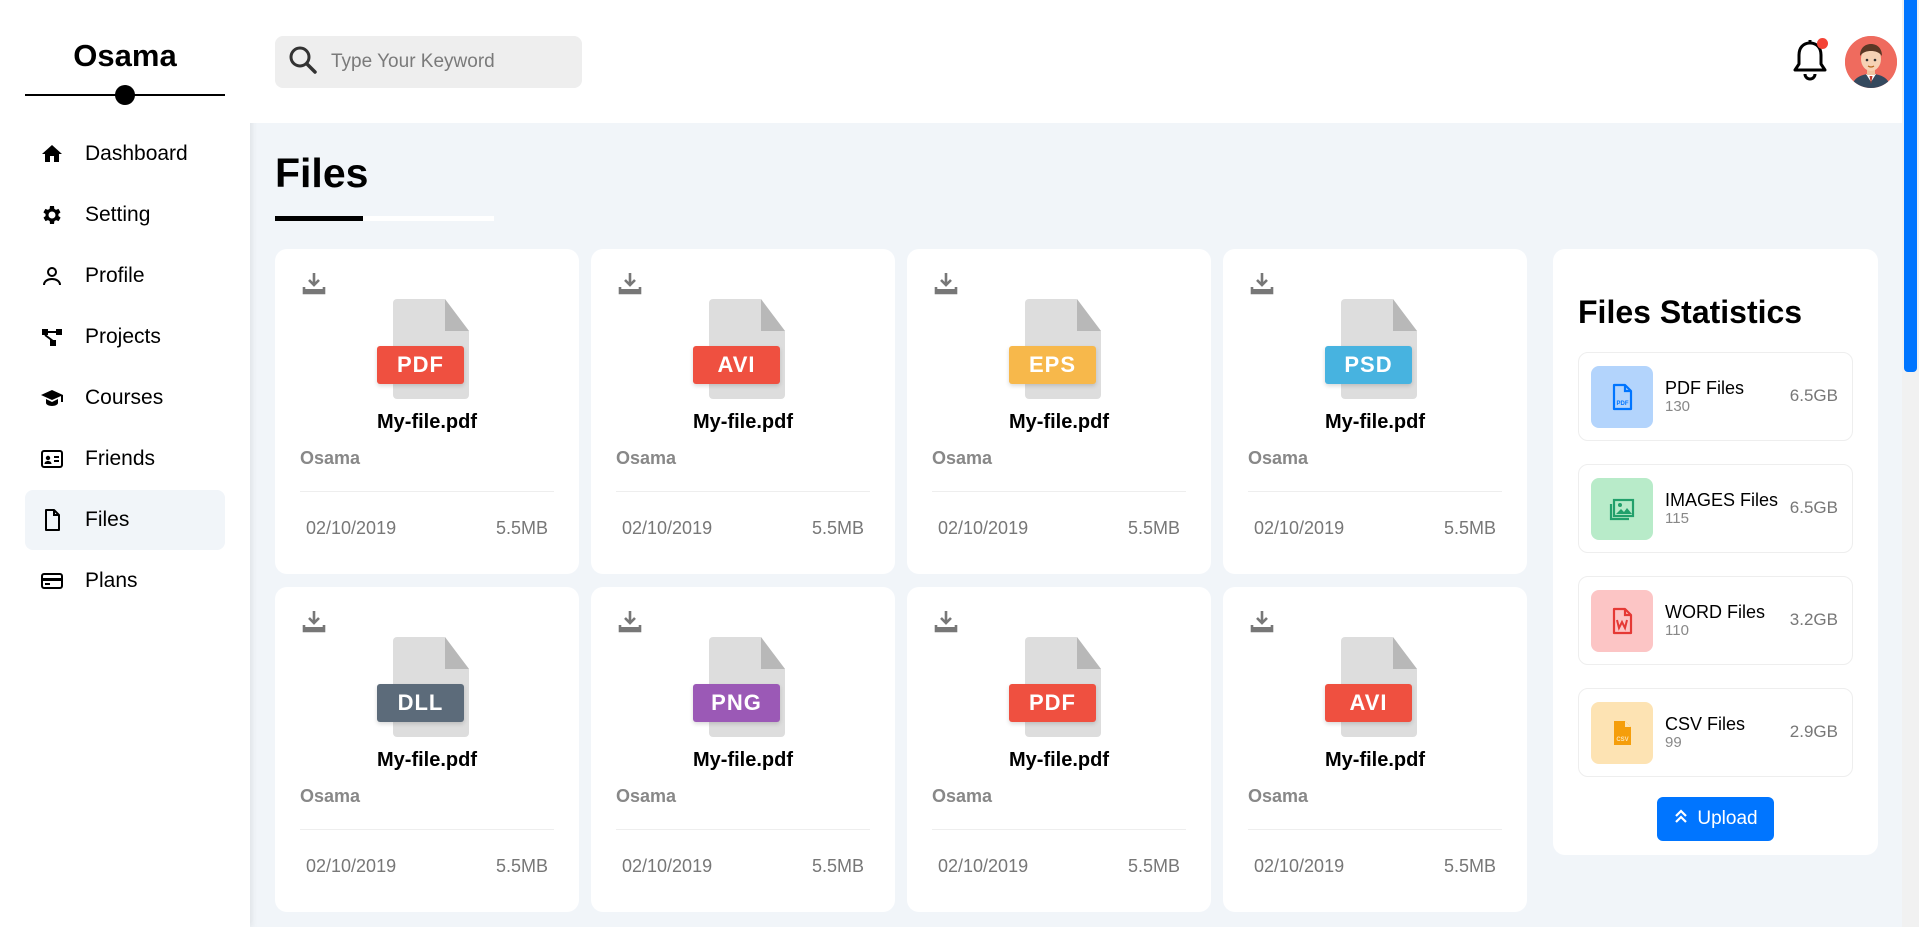 The image size is (1919, 927). Describe the element at coordinates (1910, 463) in the screenshot. I see `page-scrollbar` at that location.